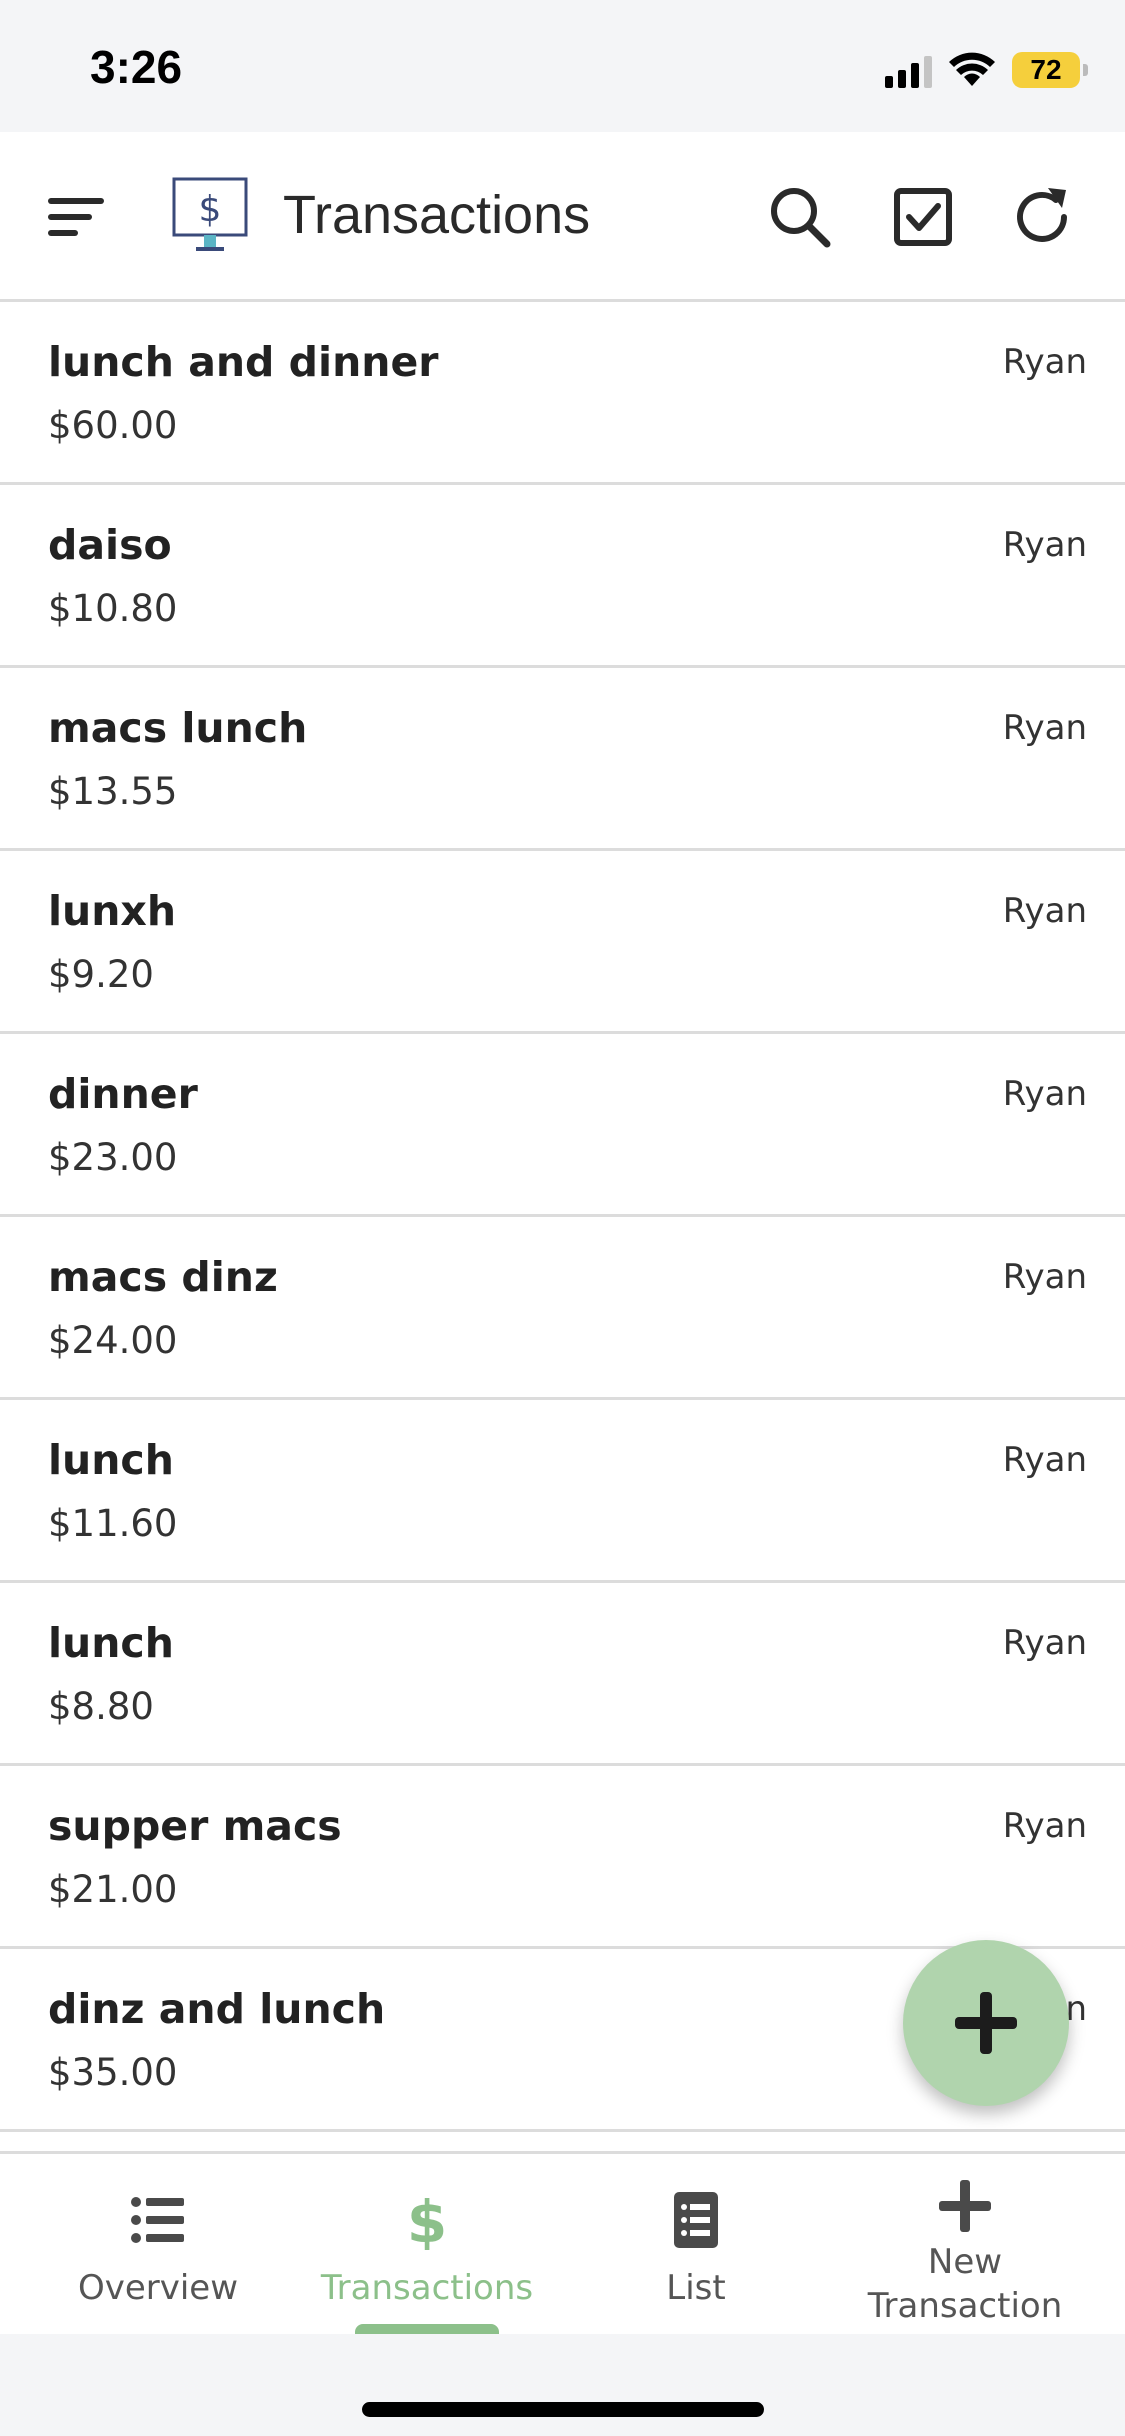 The width and height of the screenshot is (1125, 2436). Describe the element at coordinates (696, 2220) in the screenshot. I see `document-list-icon` at that location.